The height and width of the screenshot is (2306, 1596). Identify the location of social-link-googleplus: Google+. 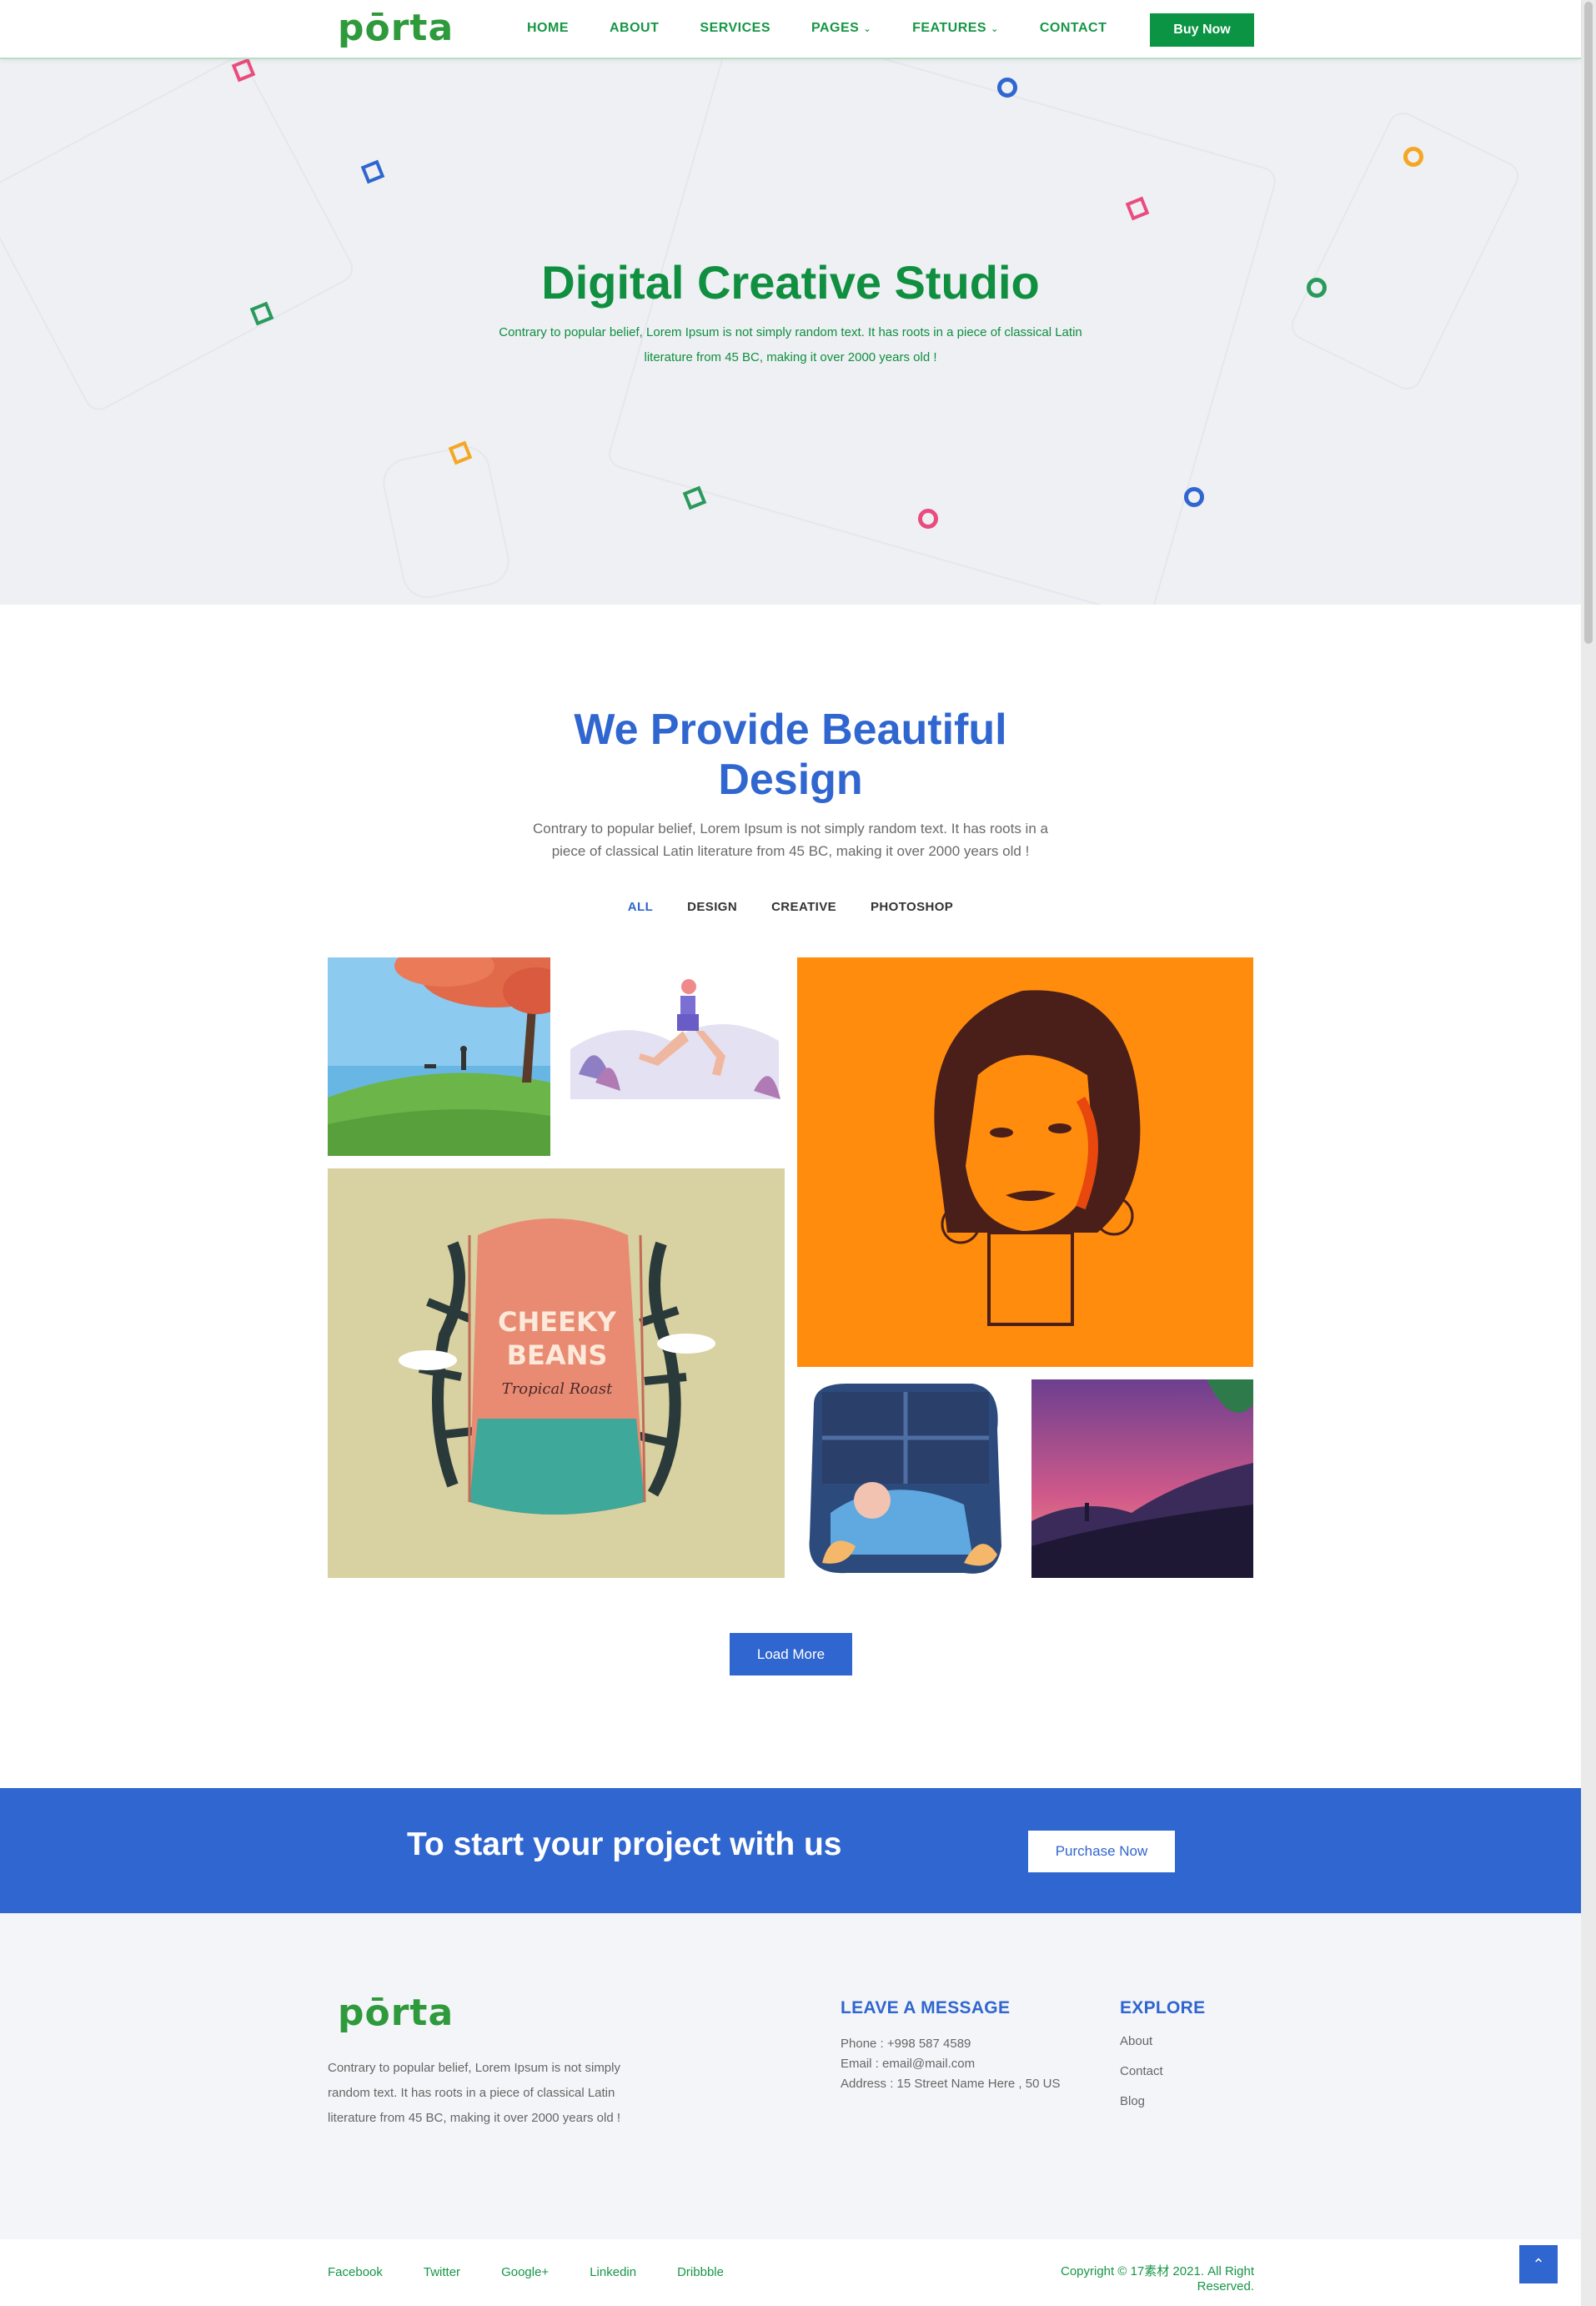
(525, 2272).